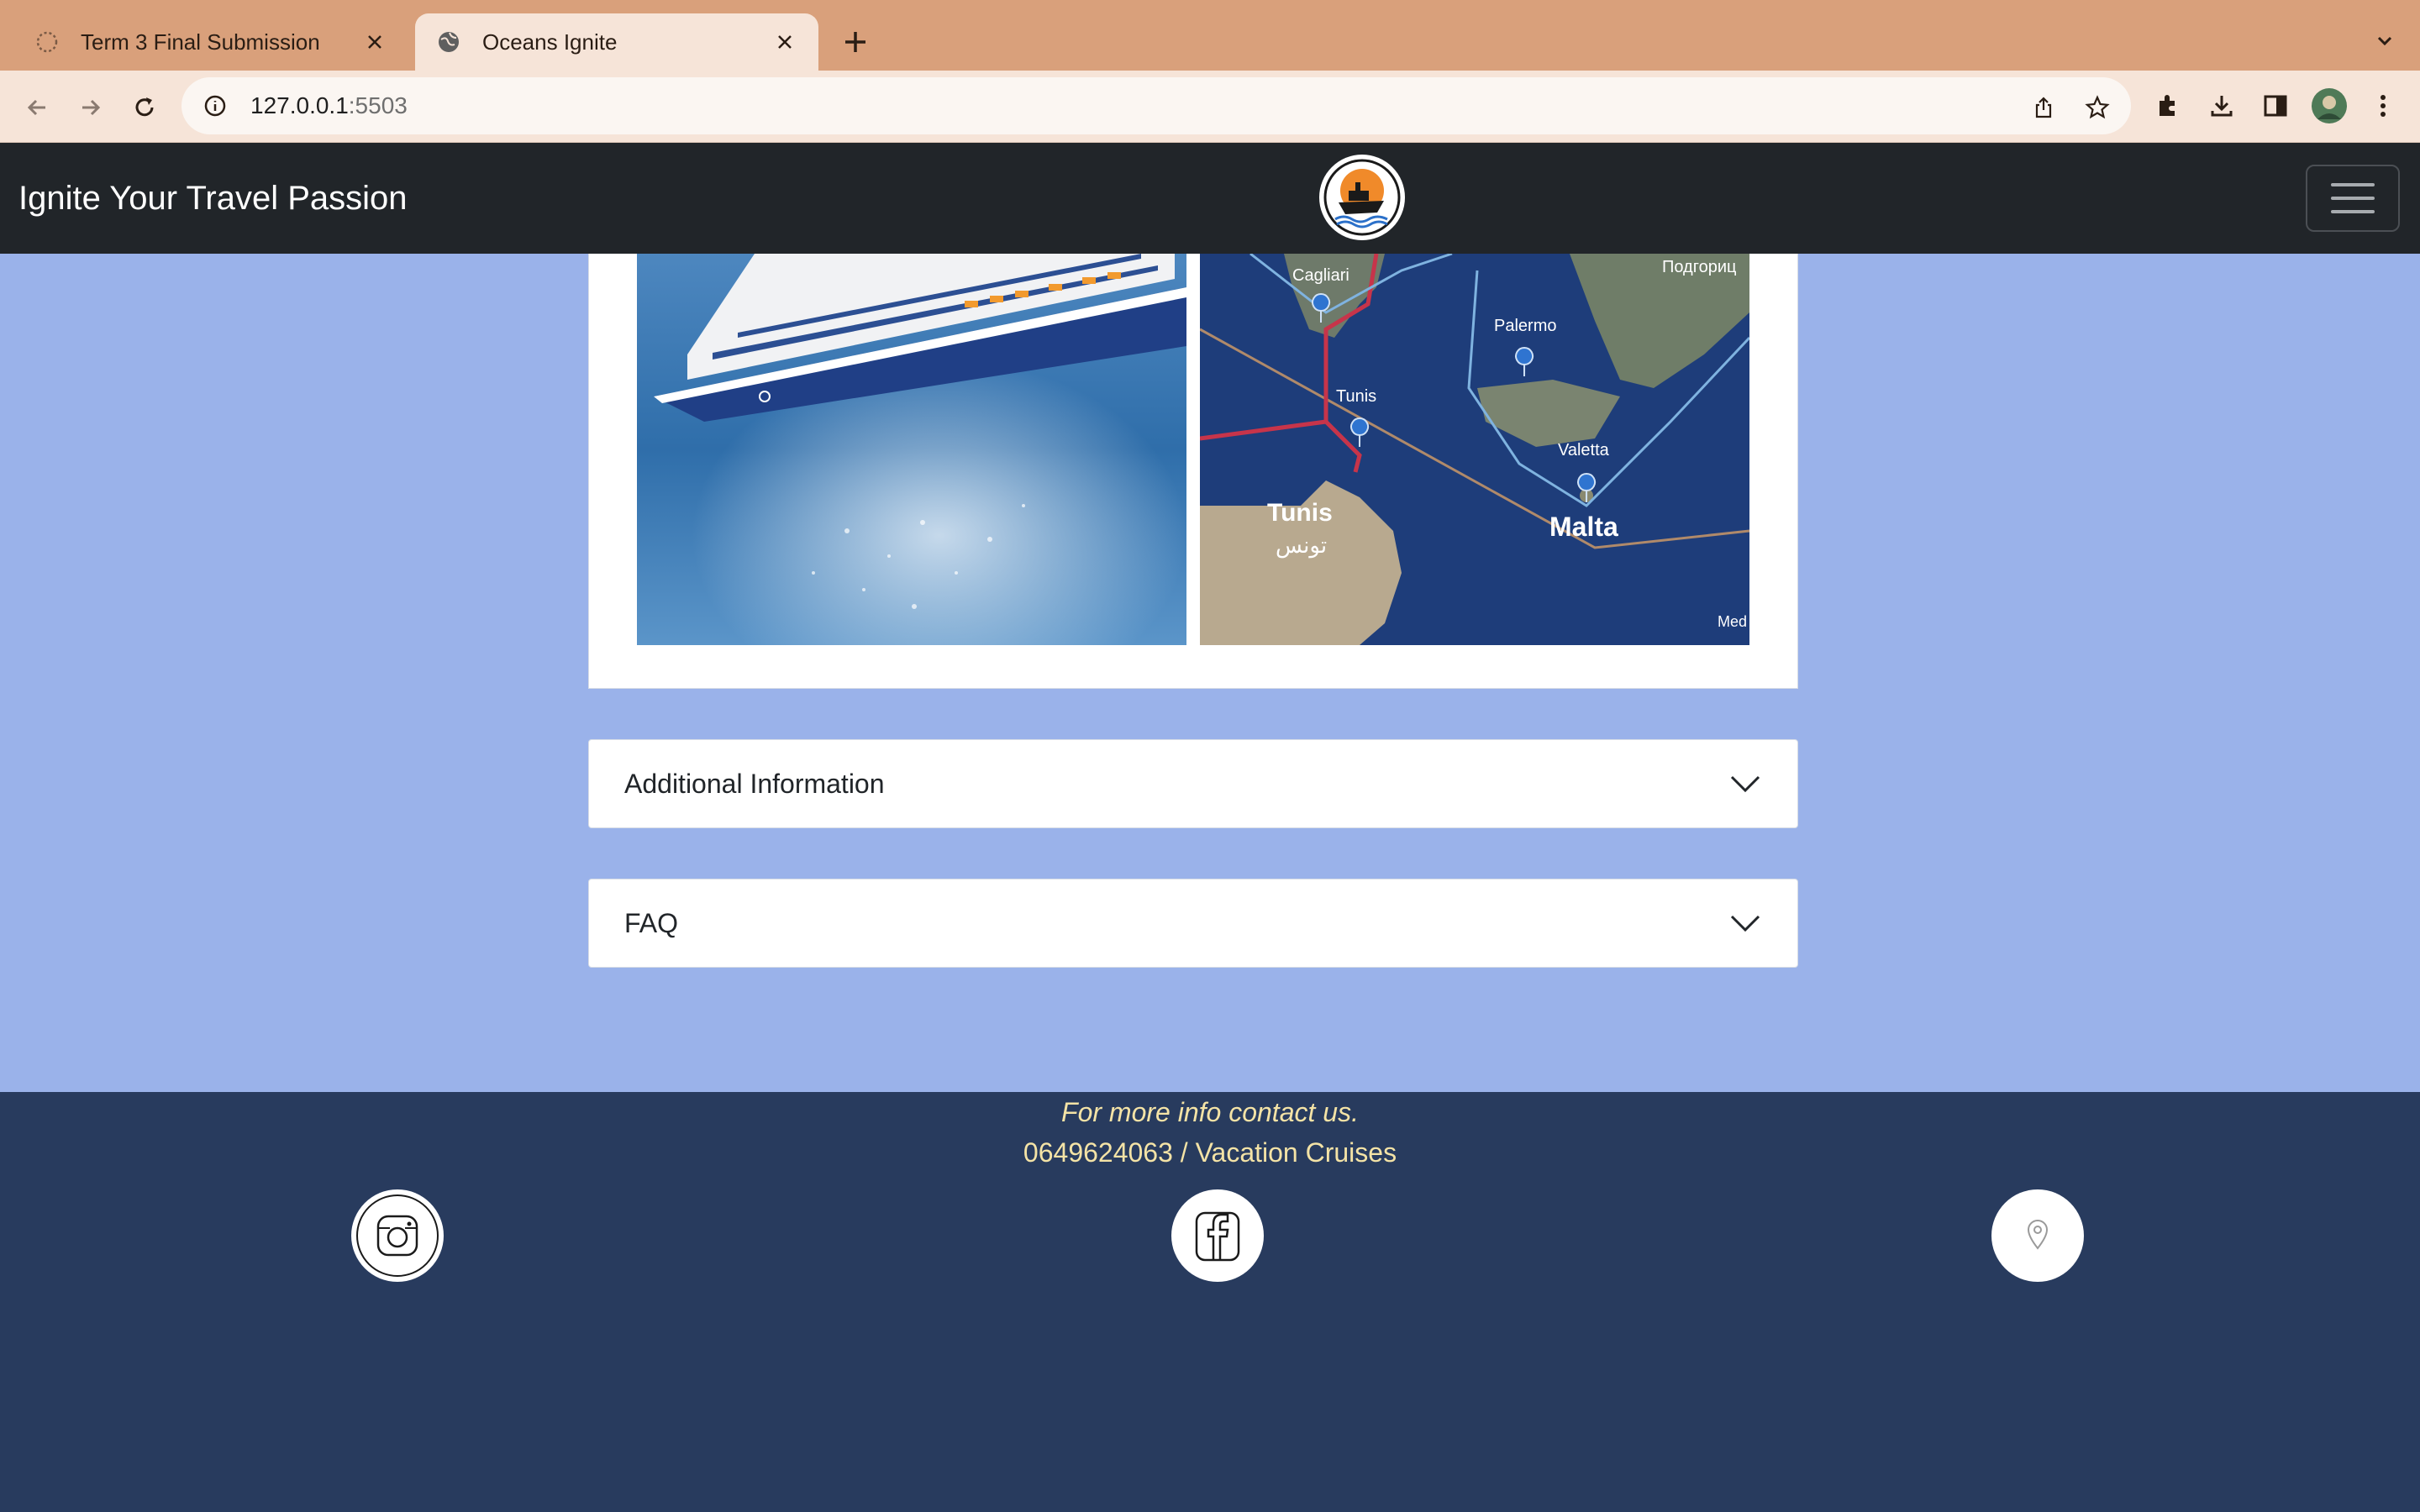 Image resolution: width=2420 pixels, height=1512 pixels. What do you see at coordinates (1217, 1235) in the screenshot?
I see `facebook-icon` at bounding box center [1217, 1235].